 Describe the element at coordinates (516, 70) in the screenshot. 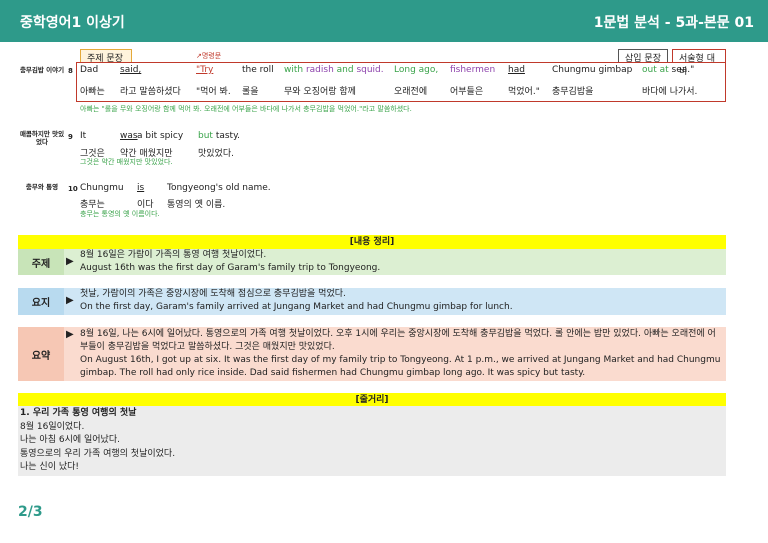

I see `s8-en-7: had` at that location.